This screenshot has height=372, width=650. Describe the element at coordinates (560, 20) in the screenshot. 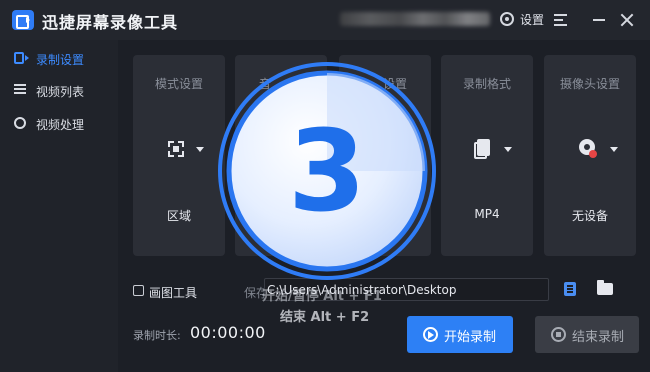

I see `menu-icon` at that location.